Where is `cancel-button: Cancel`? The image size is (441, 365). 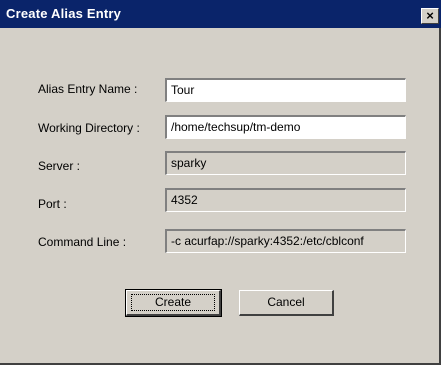
cancel-button: Cancel is located at coordinates (286, 303).